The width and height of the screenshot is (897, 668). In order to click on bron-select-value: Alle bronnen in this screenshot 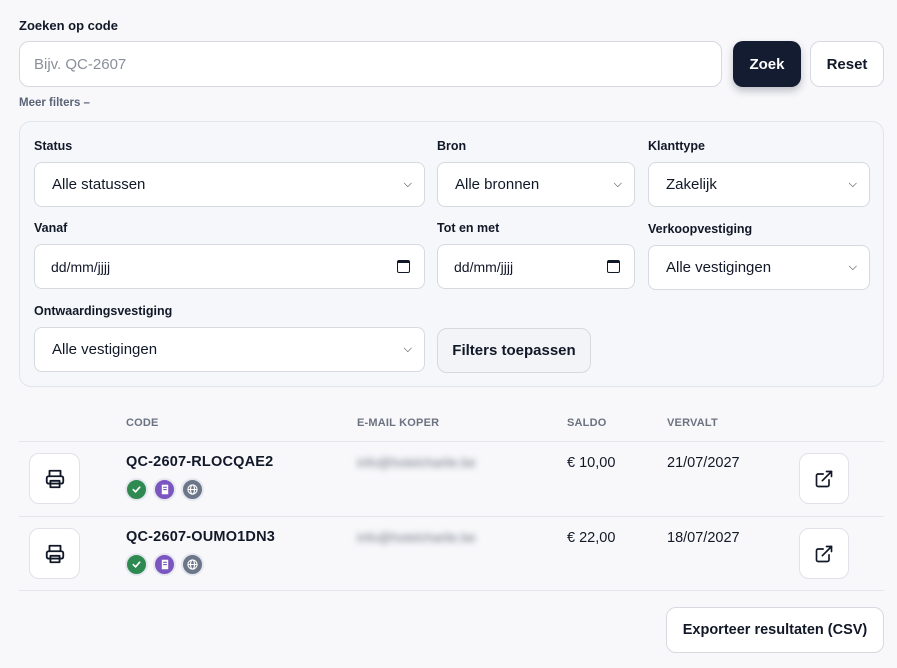, I will do `click(497, 184)`.